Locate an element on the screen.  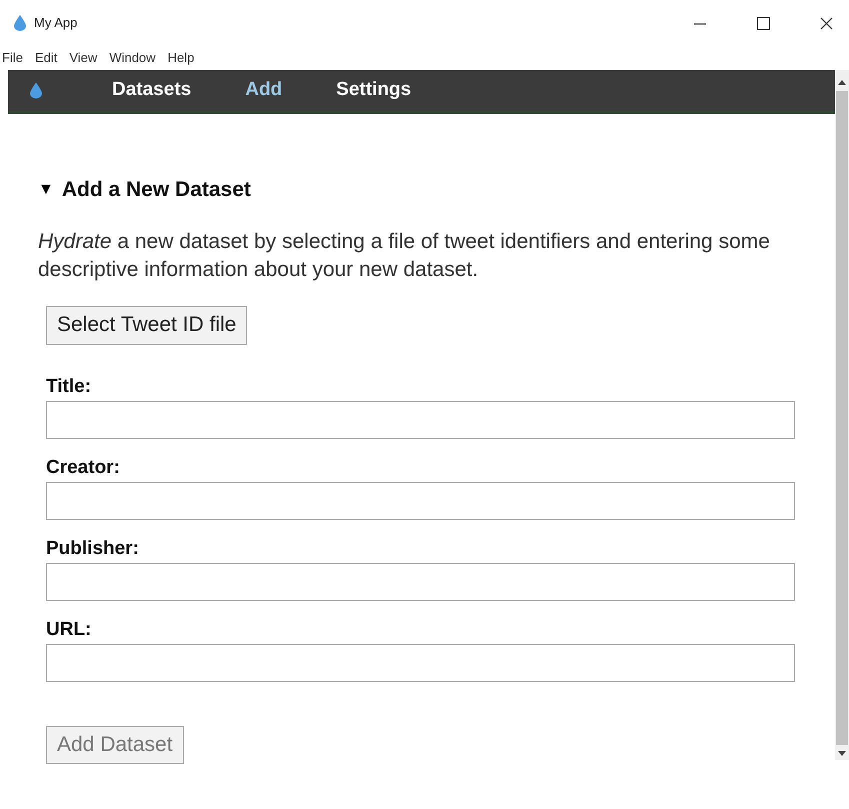
down-arrow-icon is located at coordinates (842, 753).